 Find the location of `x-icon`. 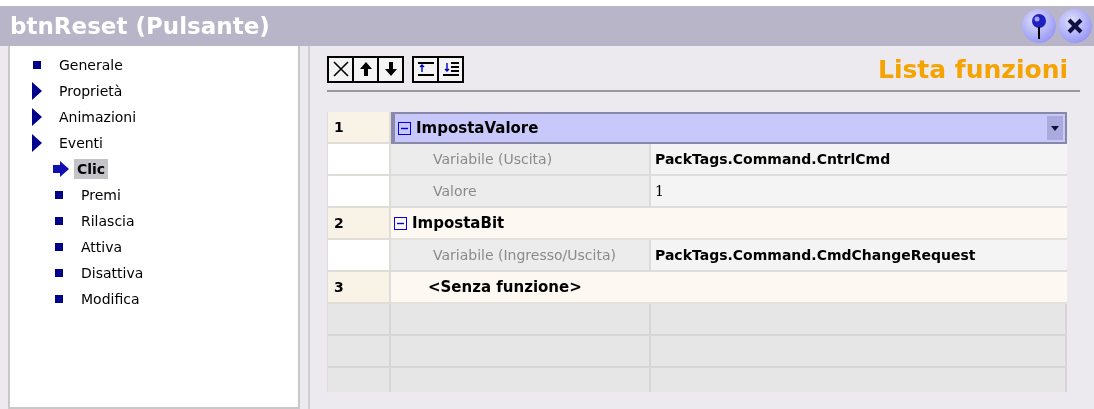

x-icon is located at coordinates (340, 69).